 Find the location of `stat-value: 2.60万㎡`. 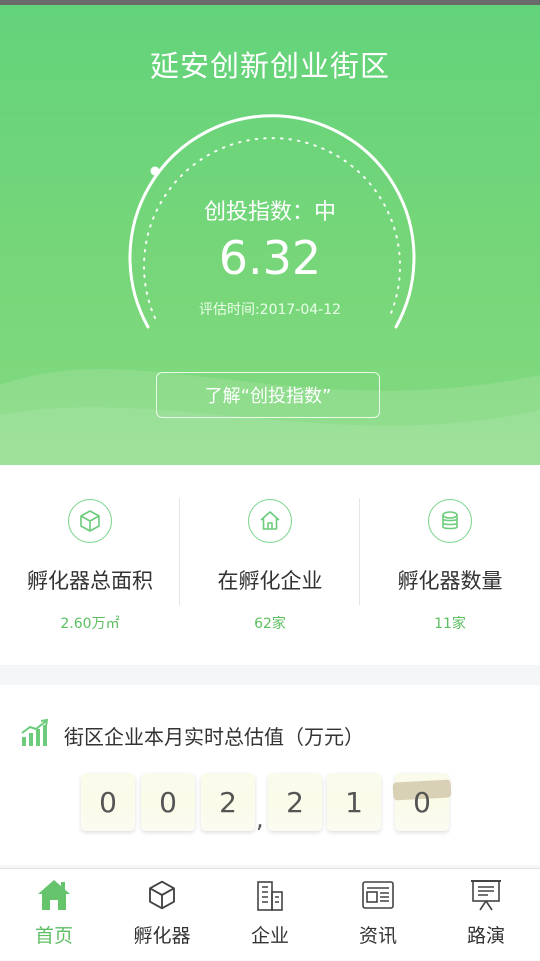

stat-value: 2.60万㎡ is located at coordinates (90, 624).